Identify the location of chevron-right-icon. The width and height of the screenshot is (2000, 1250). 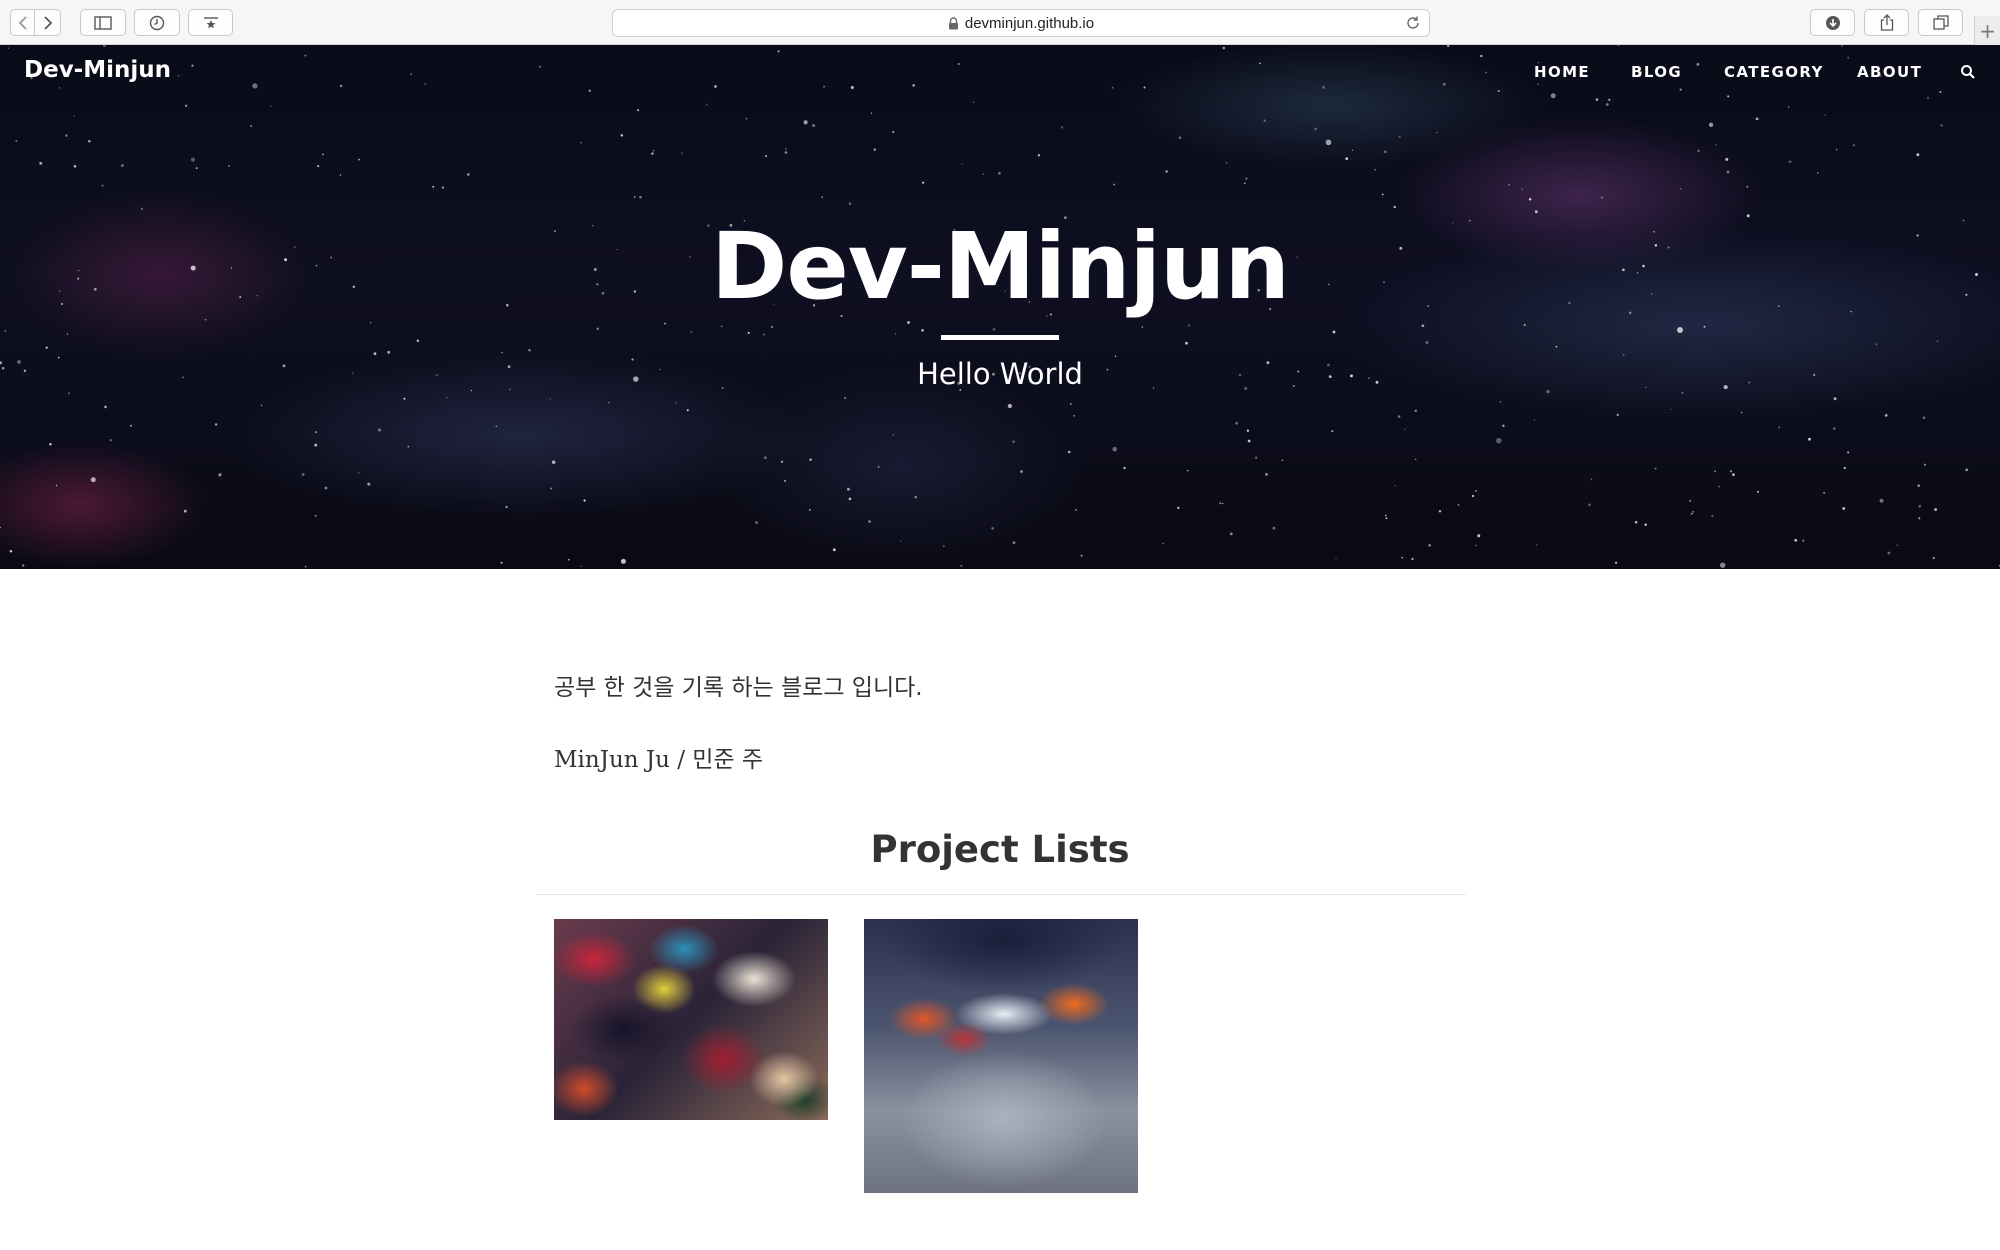
(47, 22).